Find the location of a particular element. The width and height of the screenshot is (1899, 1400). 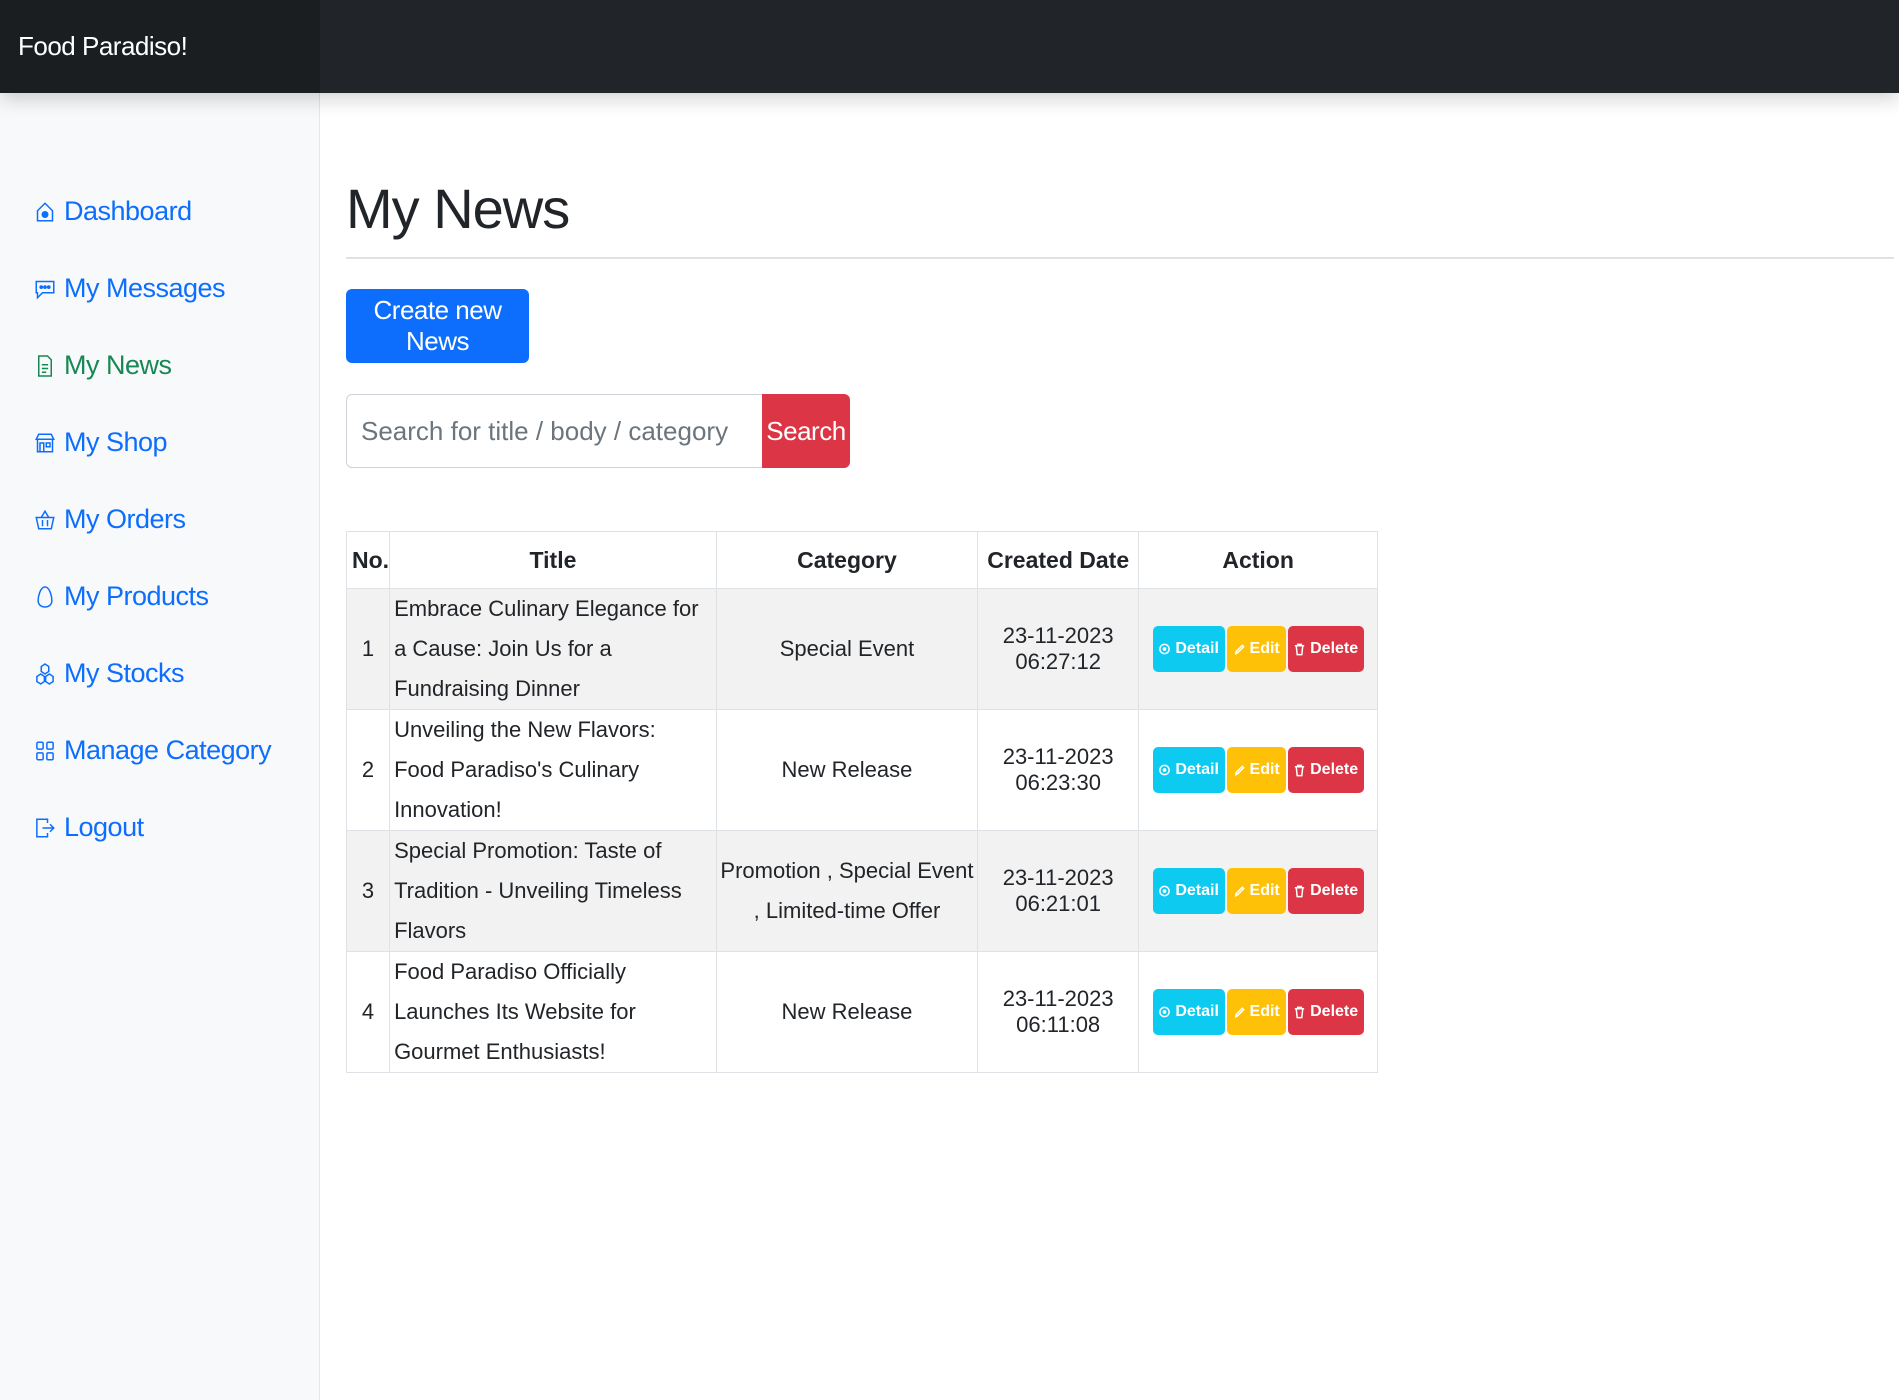

header-category: Category is located at coordinates (847, 560).